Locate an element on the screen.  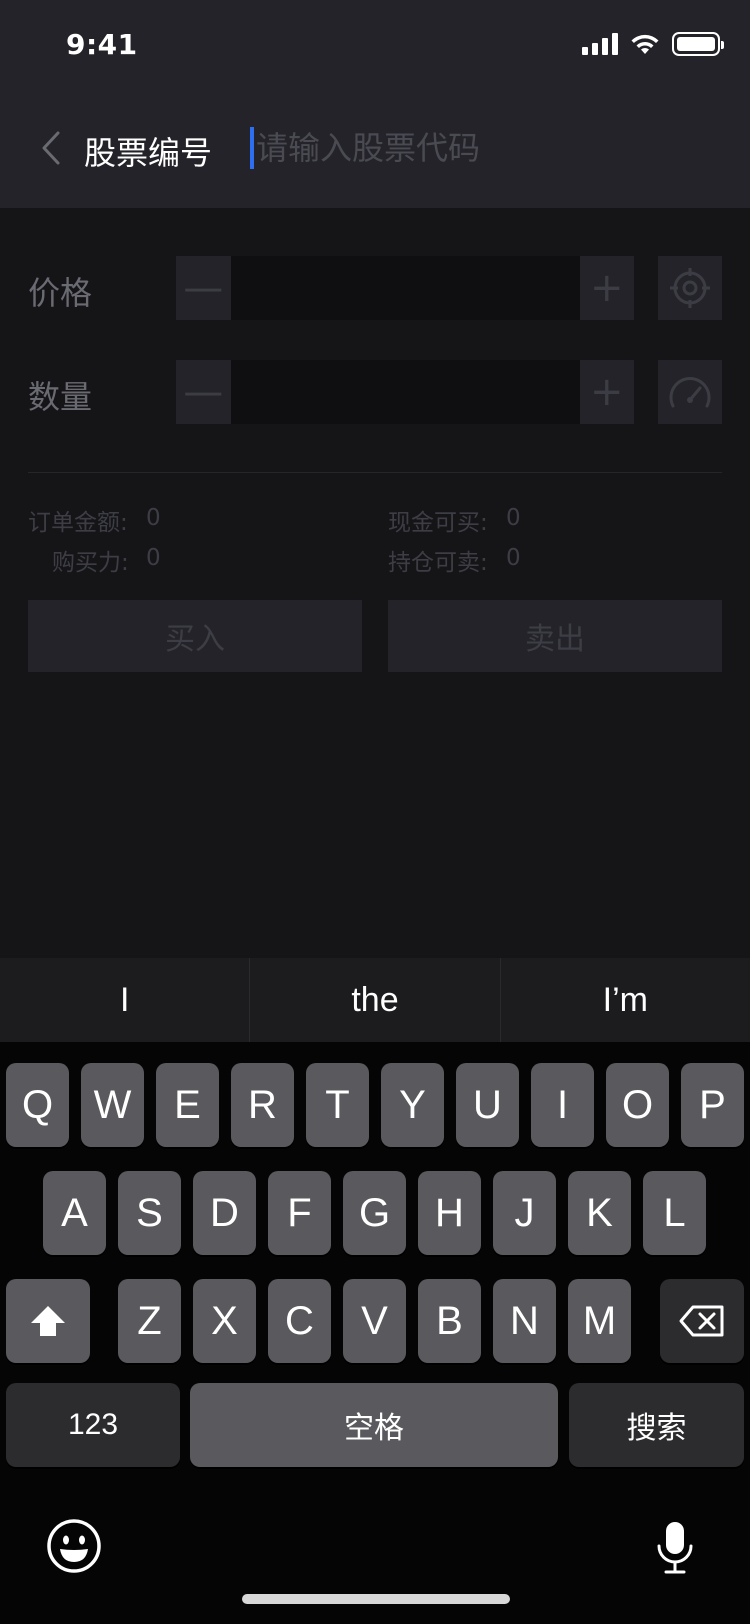
cellular-signal-icon is located at coordinates (600, 44).